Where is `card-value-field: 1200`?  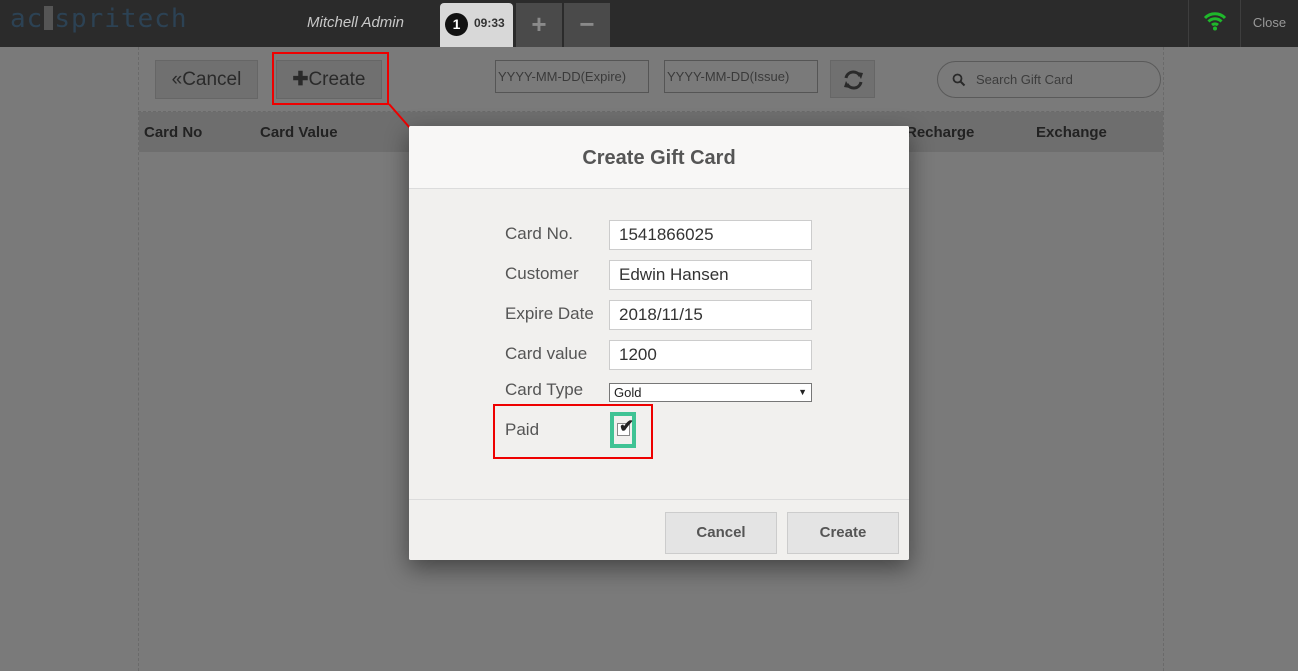 card-value-field: 1200 is located at coordinates (710, 355).